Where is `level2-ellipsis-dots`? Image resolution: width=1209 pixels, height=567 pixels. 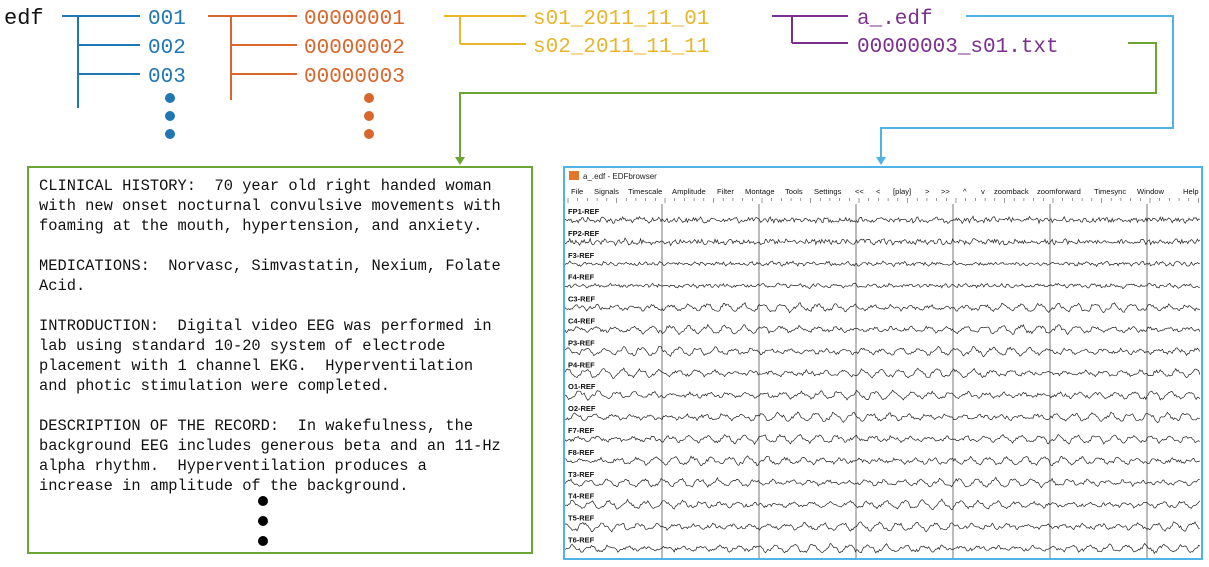 level2-ellipsis-dots is located at coordinates (369, 116).